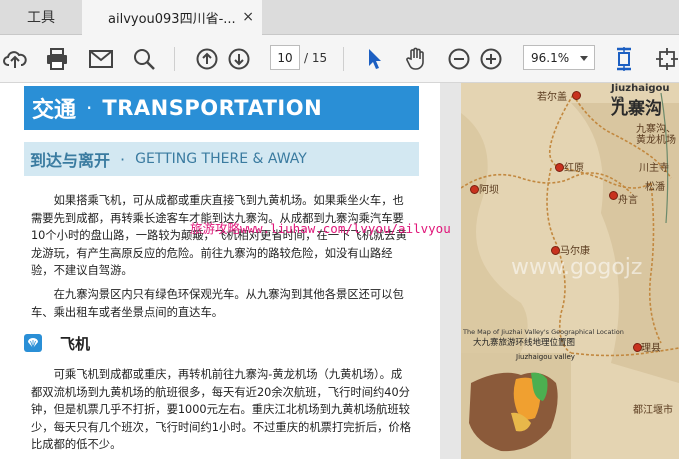  I want to click on mail-icon, so click(101, 58).